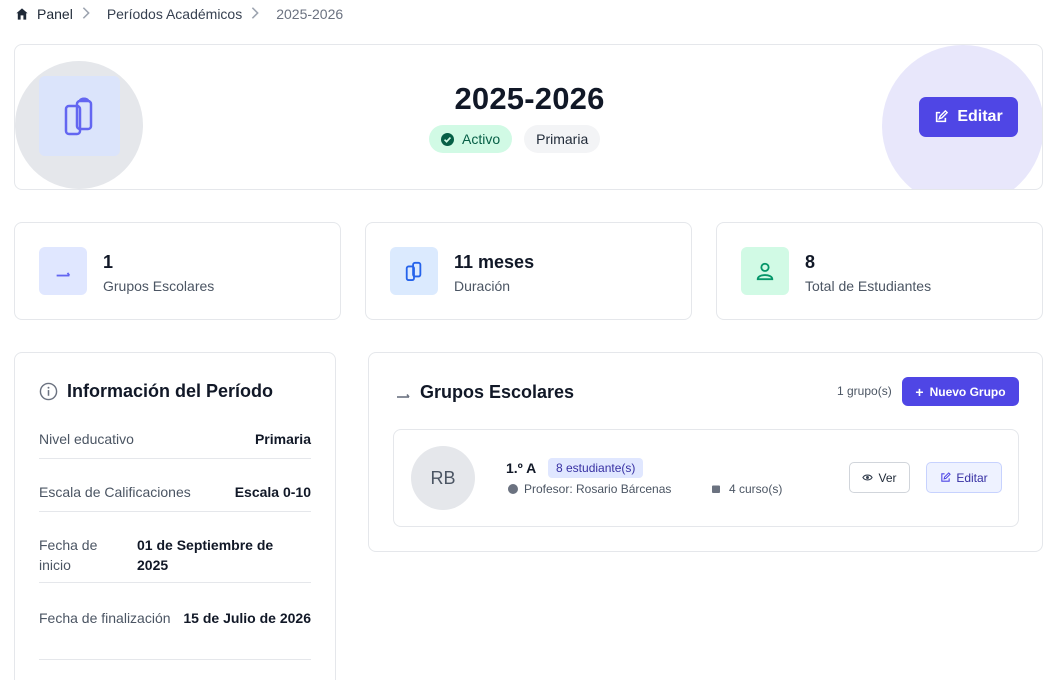 The width and height of the screenshot is (1055, 680). I want to click on edit-group-button: Editar, so click(964, 477).